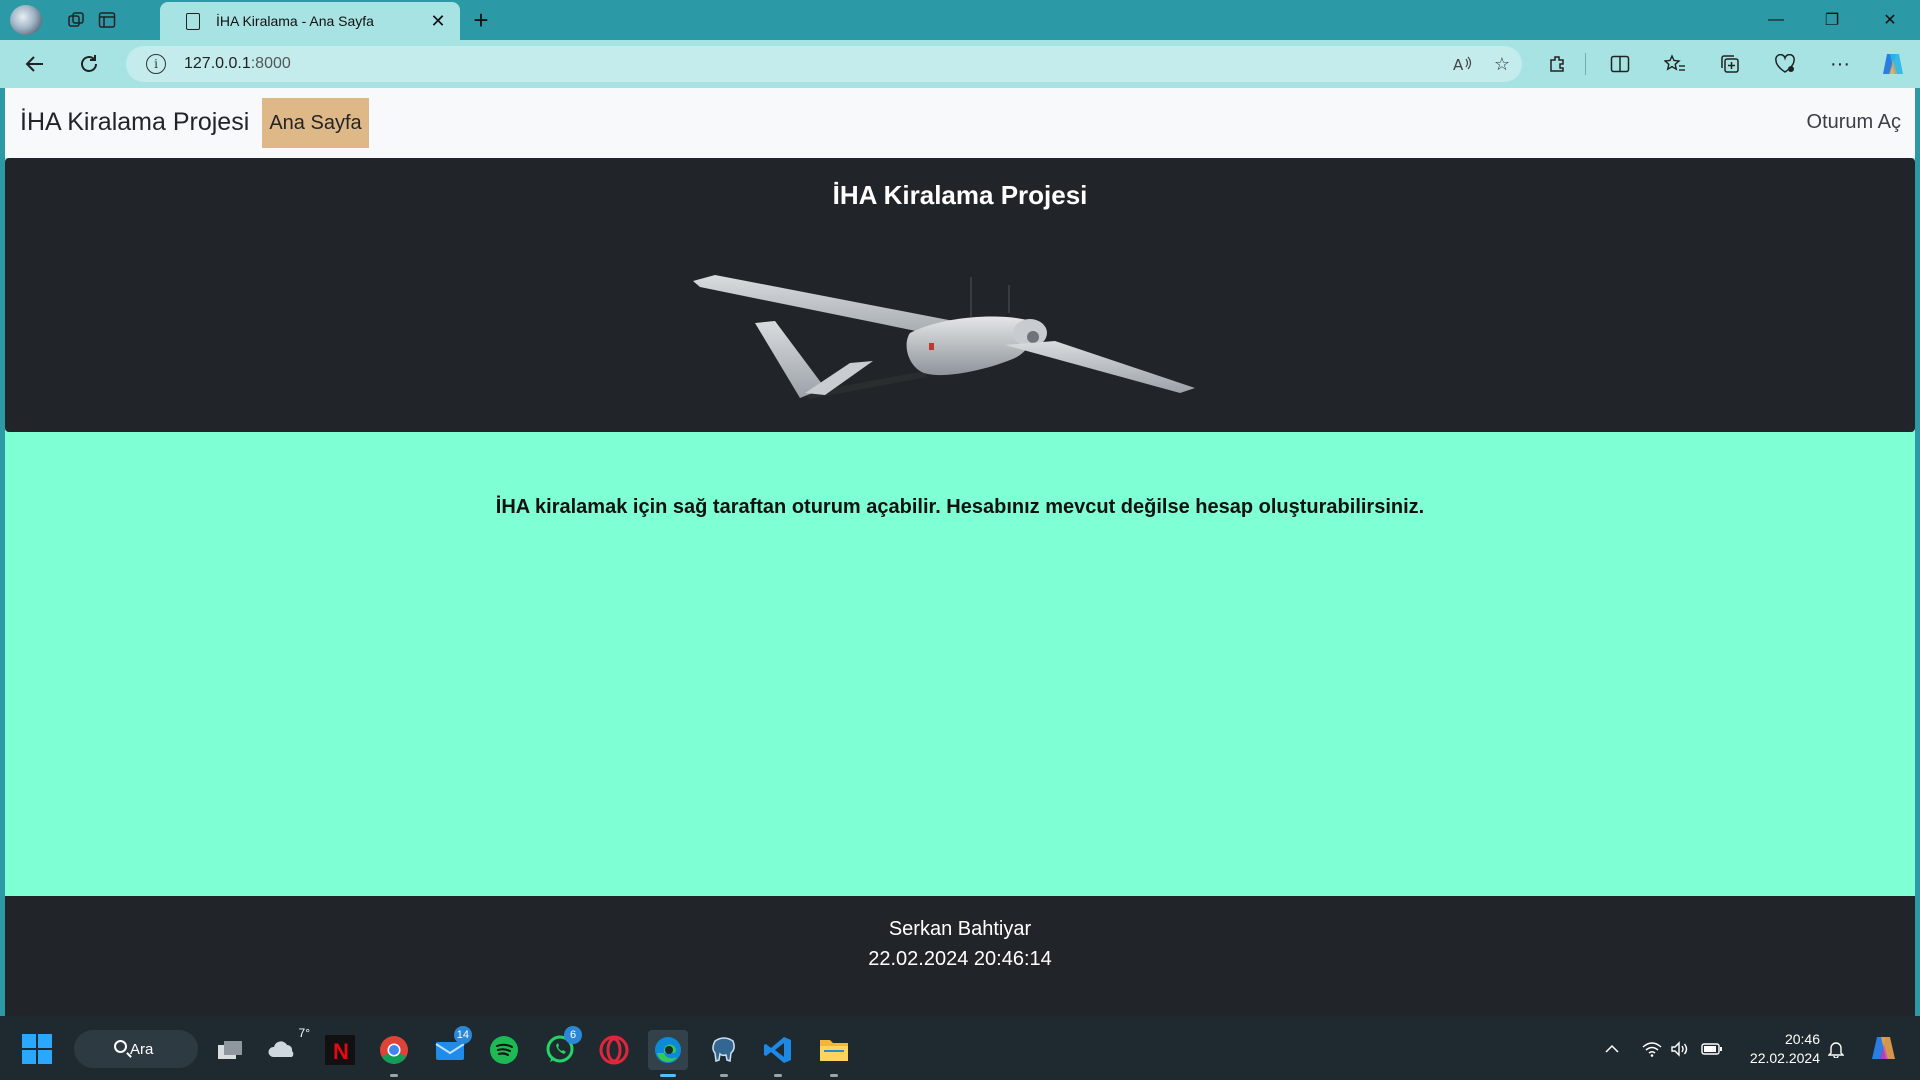  What do you see at coordinates (37, 1049) in the screenshot?
I see `start-button` at bounding box center [37, 1049].